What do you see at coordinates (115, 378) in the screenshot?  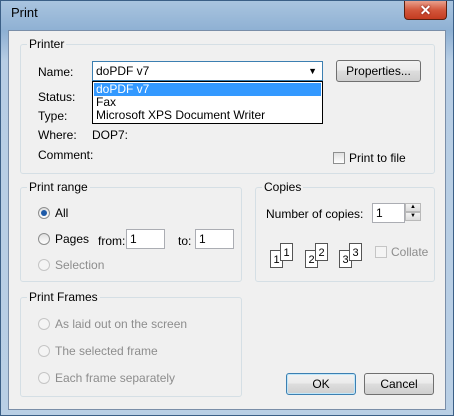 I see `frames-each-label: Each frame separately` at bounding box center [115, 378].